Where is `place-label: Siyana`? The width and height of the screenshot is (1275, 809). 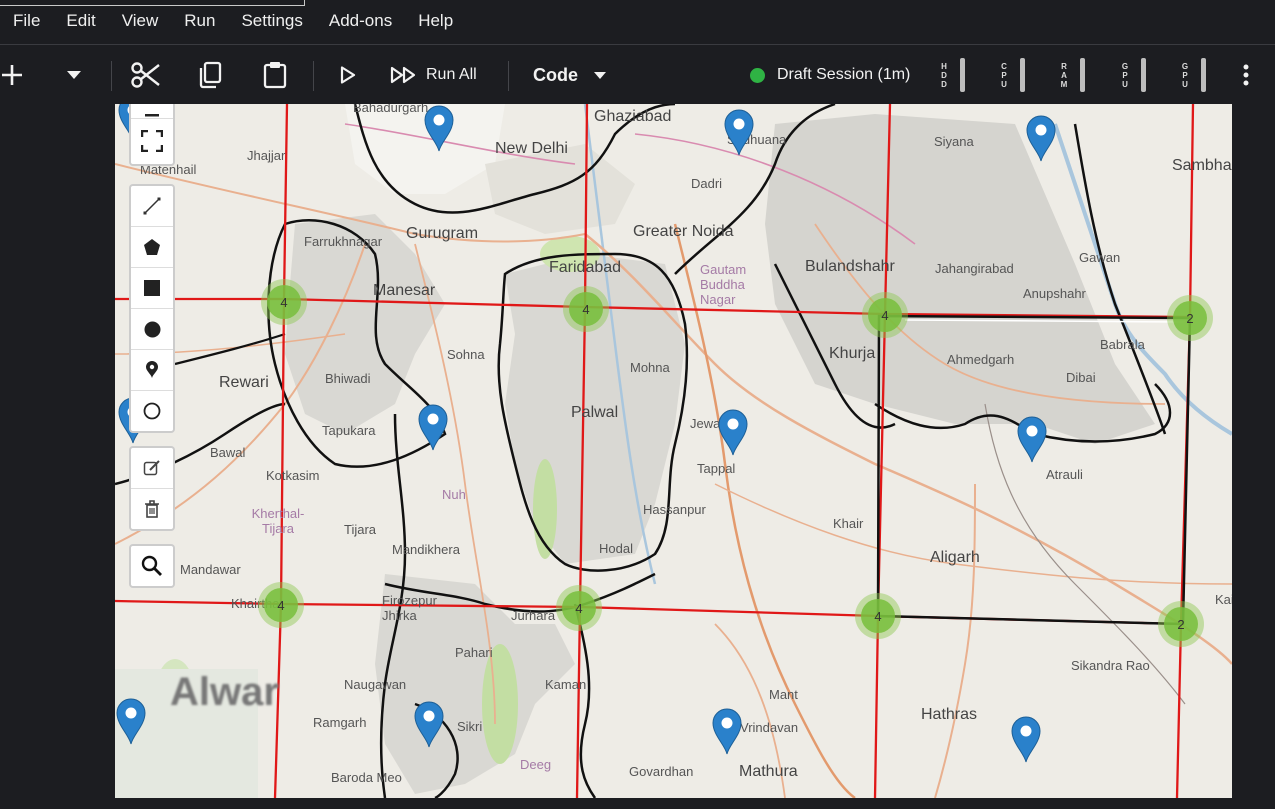 place-label: Siyana is located at coordinates (954, 141).